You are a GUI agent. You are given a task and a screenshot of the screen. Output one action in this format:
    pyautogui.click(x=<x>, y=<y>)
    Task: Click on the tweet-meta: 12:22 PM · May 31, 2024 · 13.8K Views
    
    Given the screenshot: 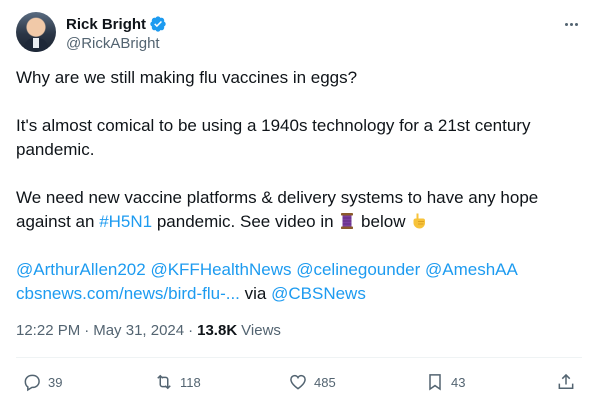 What is the action you would take?
    pyautogui.click(x=148, y=330)
    